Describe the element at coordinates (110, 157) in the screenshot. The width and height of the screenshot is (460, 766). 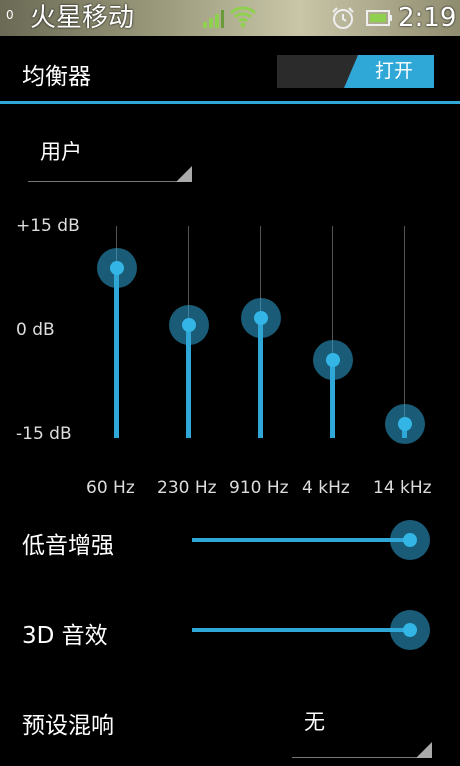
I see `preset-dropdown: 用户` at that location.